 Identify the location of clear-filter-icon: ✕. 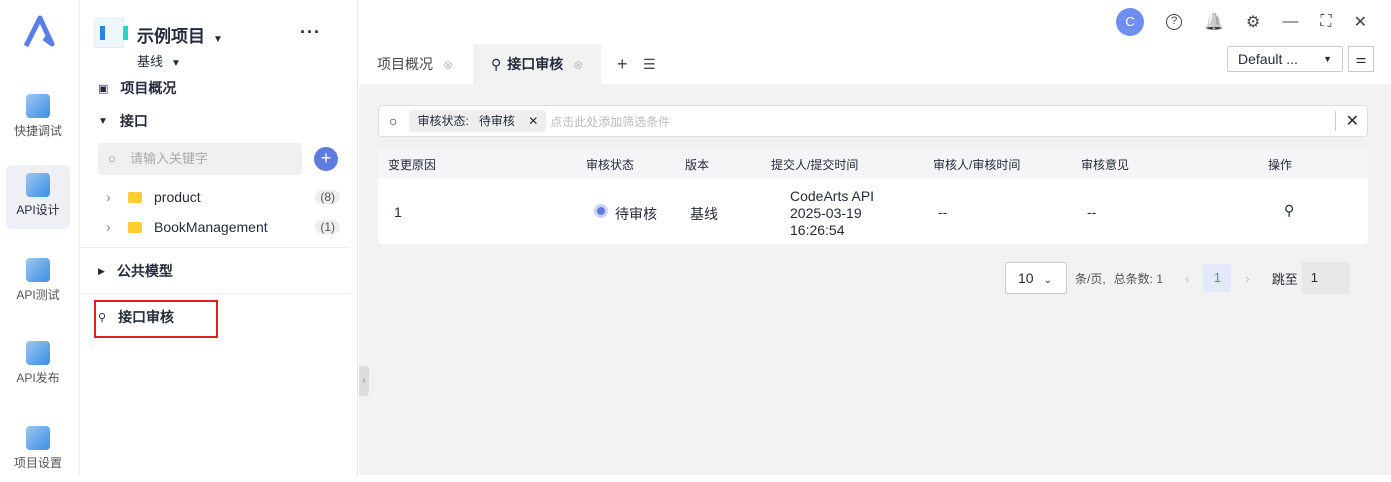
(1350, 121).